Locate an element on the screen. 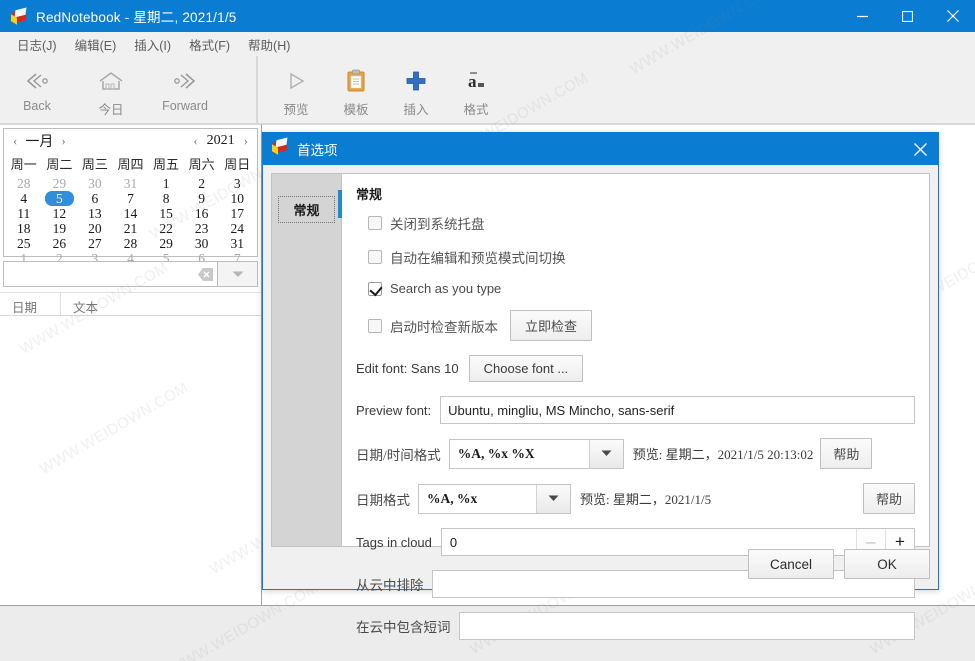  close-button is located at coordinates (952, 16).